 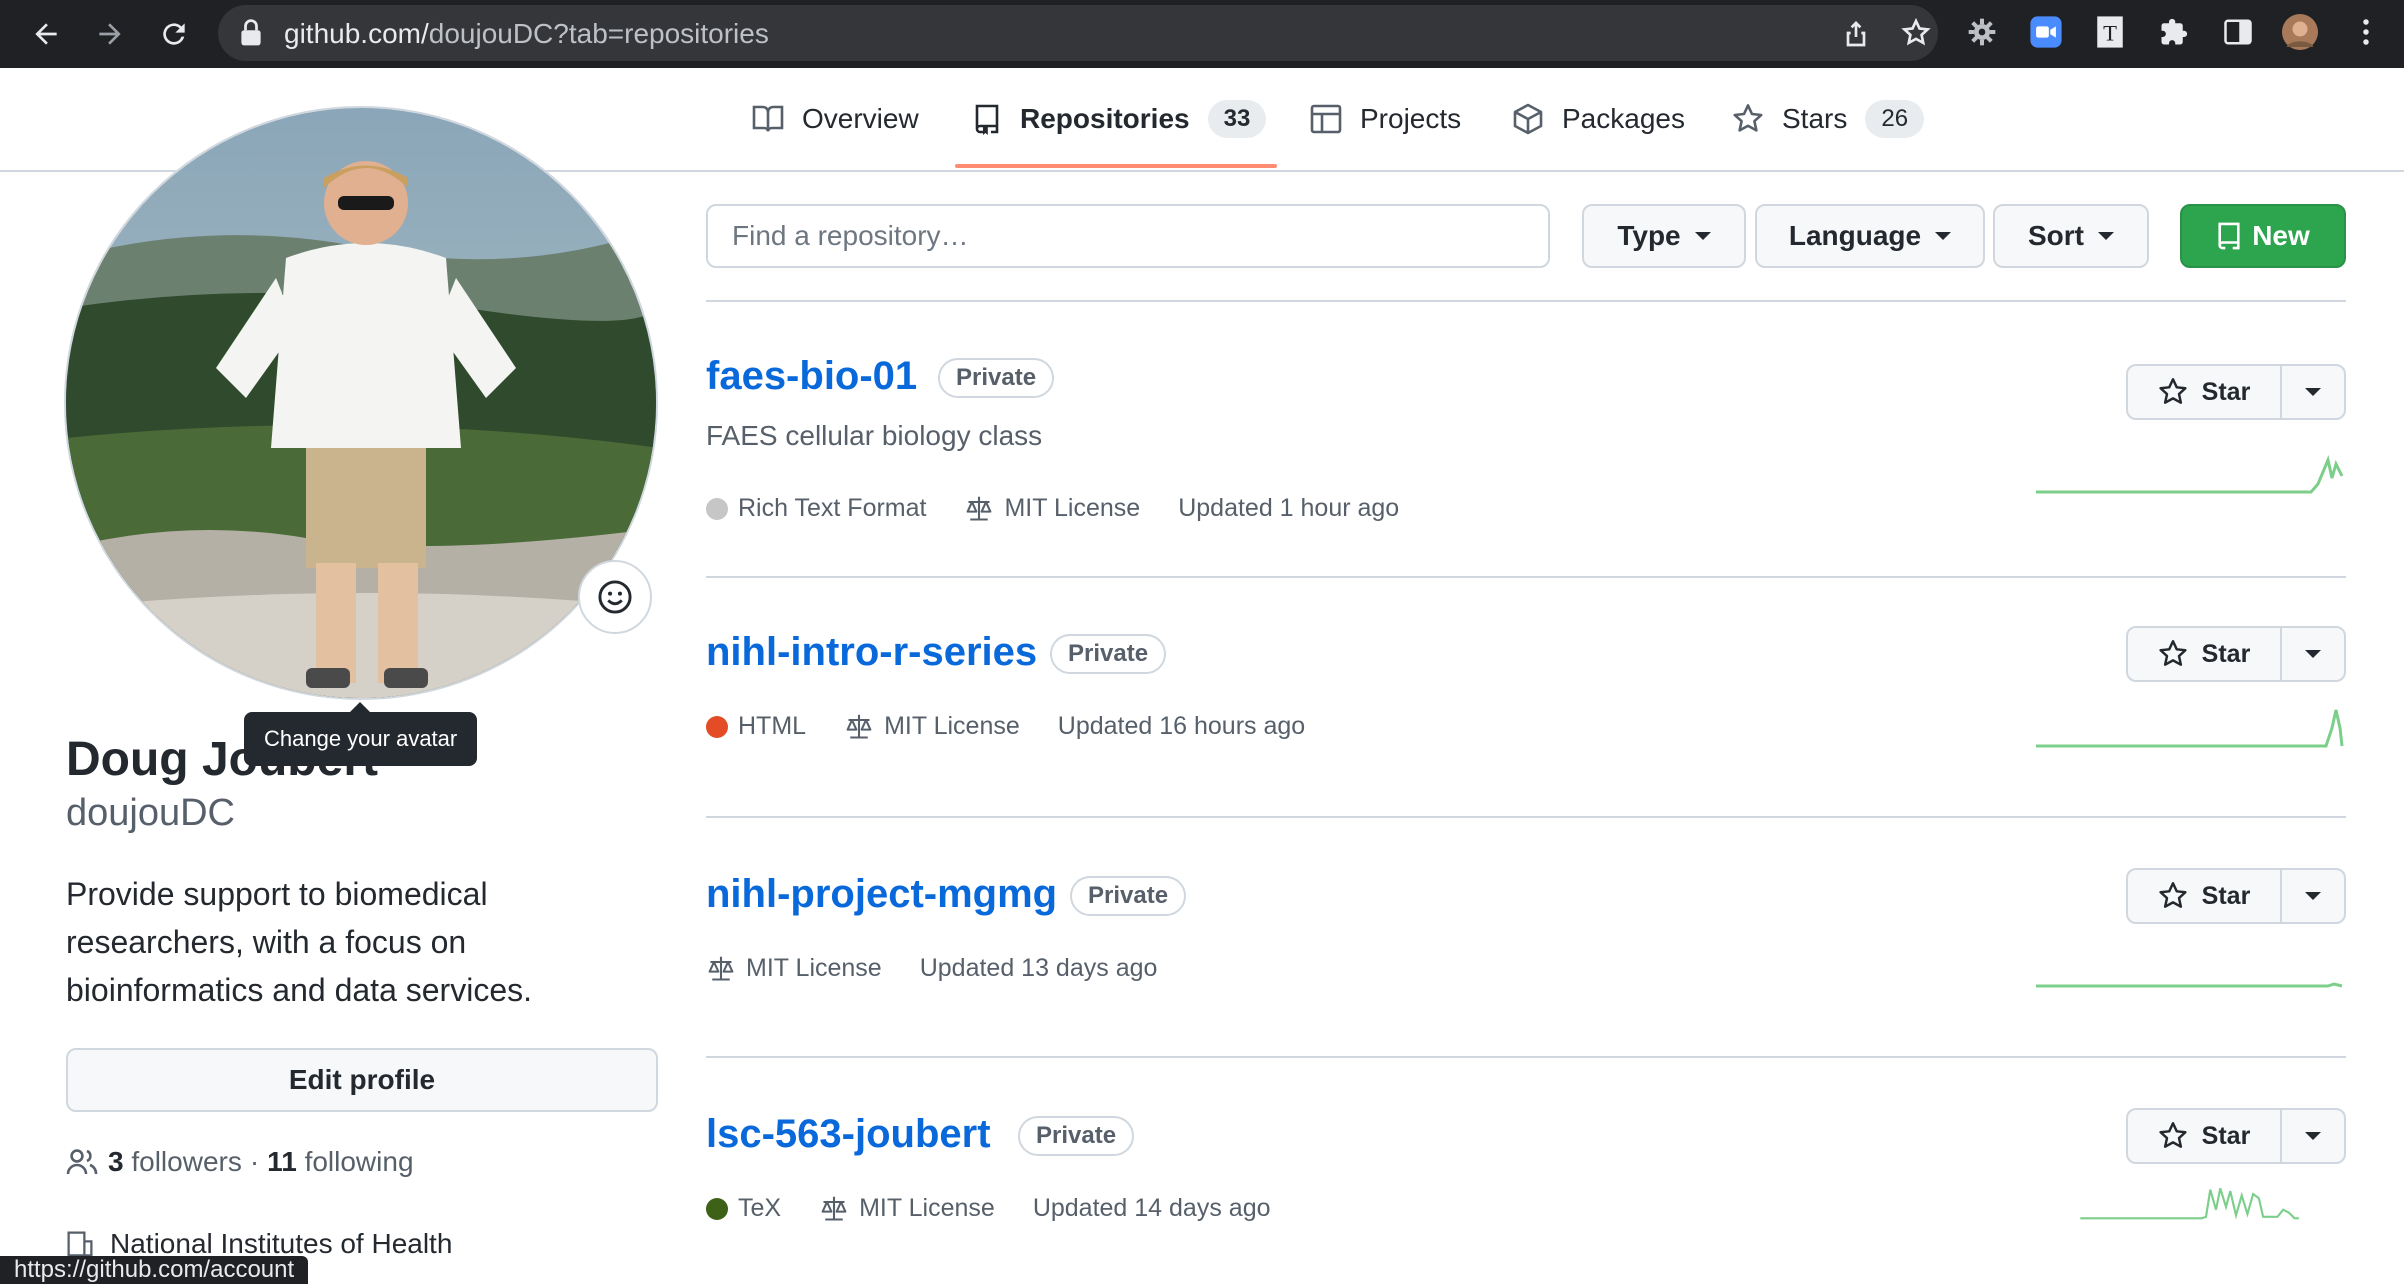 What do you see at coordinates (2366, 32) in the screenshot?
I see `browser-menu-icon` at bounding box center [2366, 32].